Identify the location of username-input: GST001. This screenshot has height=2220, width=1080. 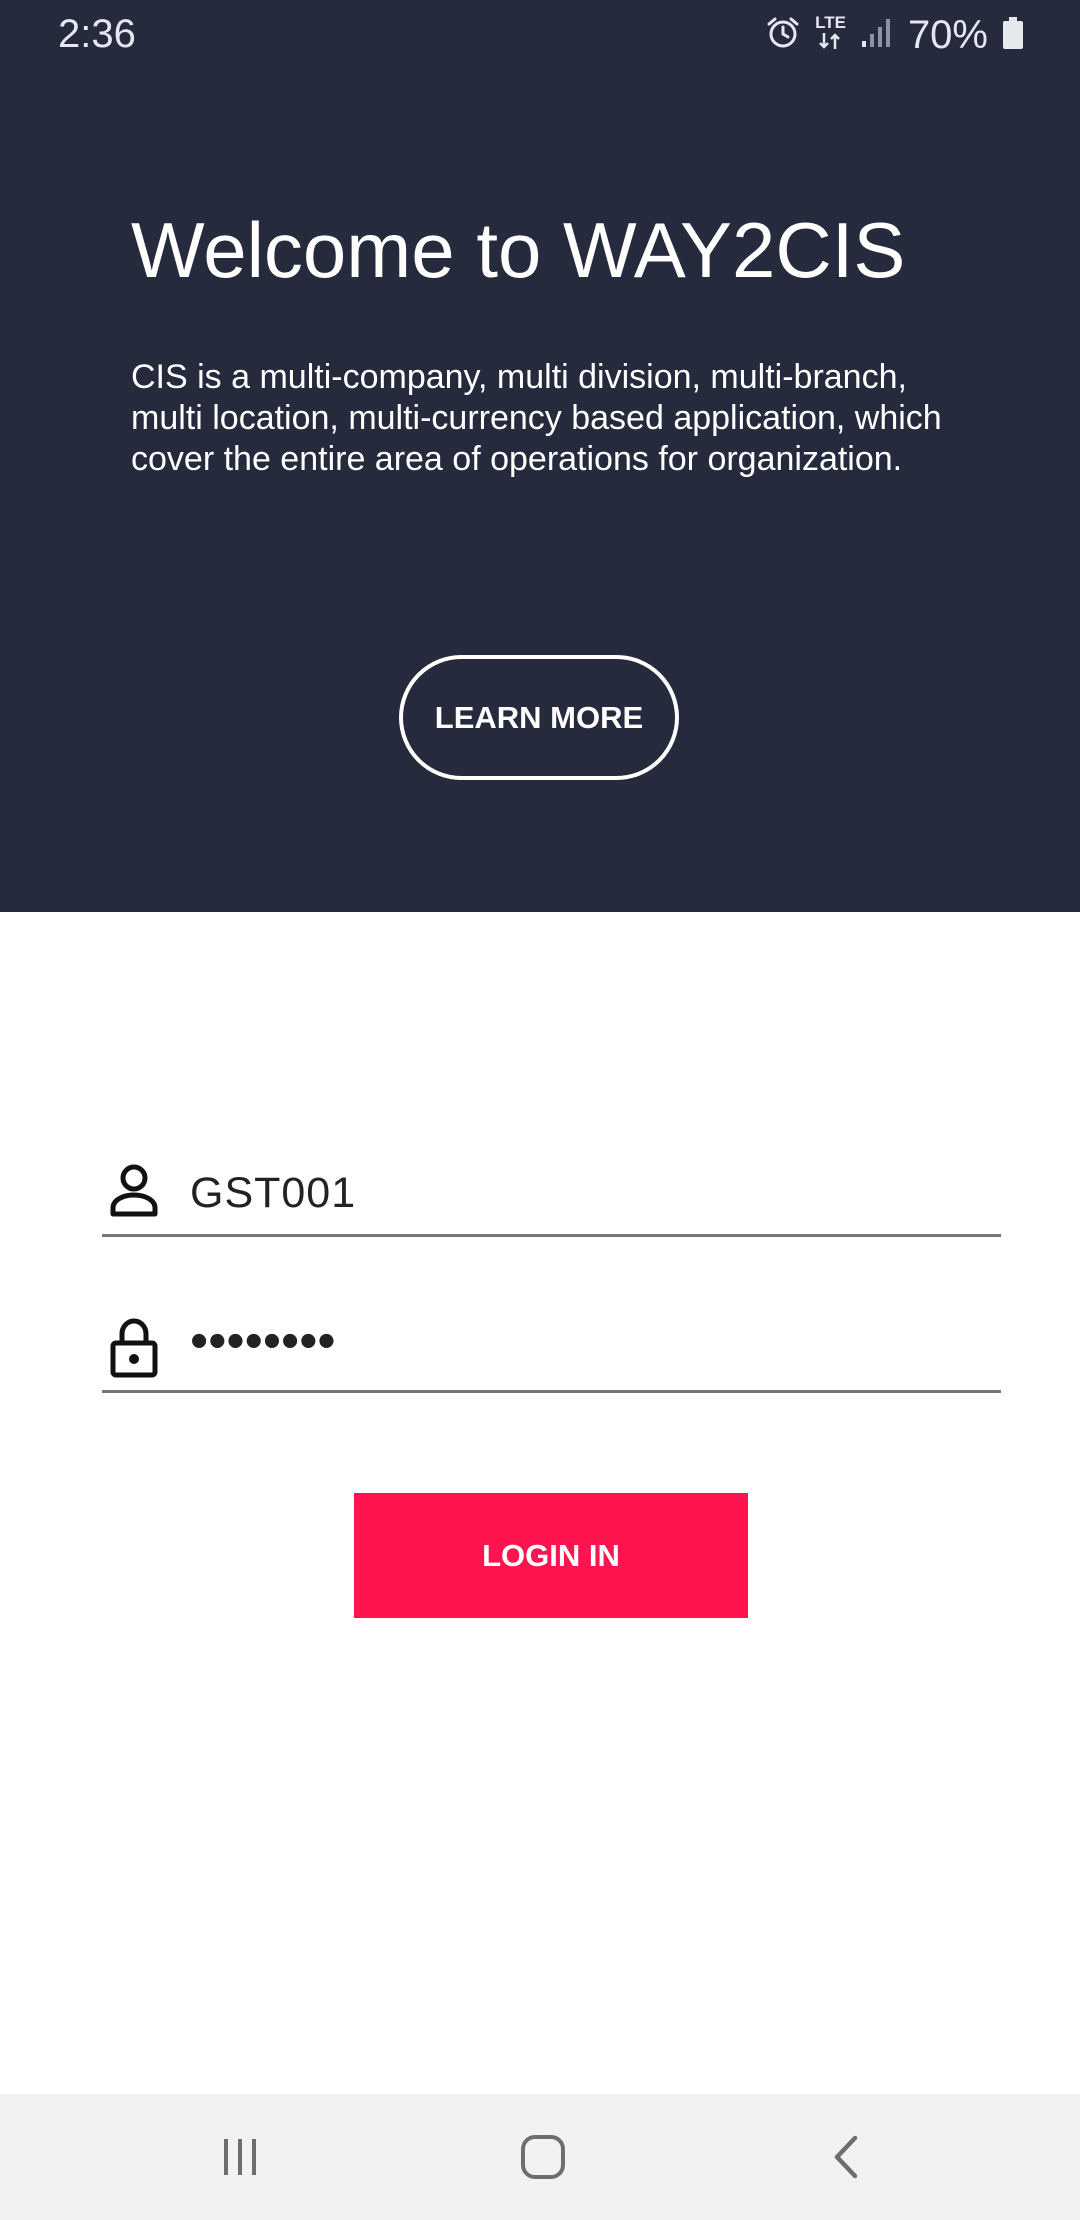
(273, 1193).